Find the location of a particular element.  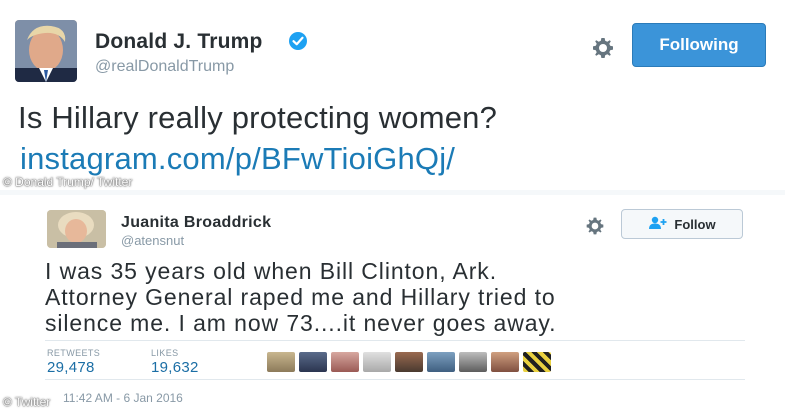

tweet-text: Is Hillary really protecting women? is located at coordinates (258, 117).